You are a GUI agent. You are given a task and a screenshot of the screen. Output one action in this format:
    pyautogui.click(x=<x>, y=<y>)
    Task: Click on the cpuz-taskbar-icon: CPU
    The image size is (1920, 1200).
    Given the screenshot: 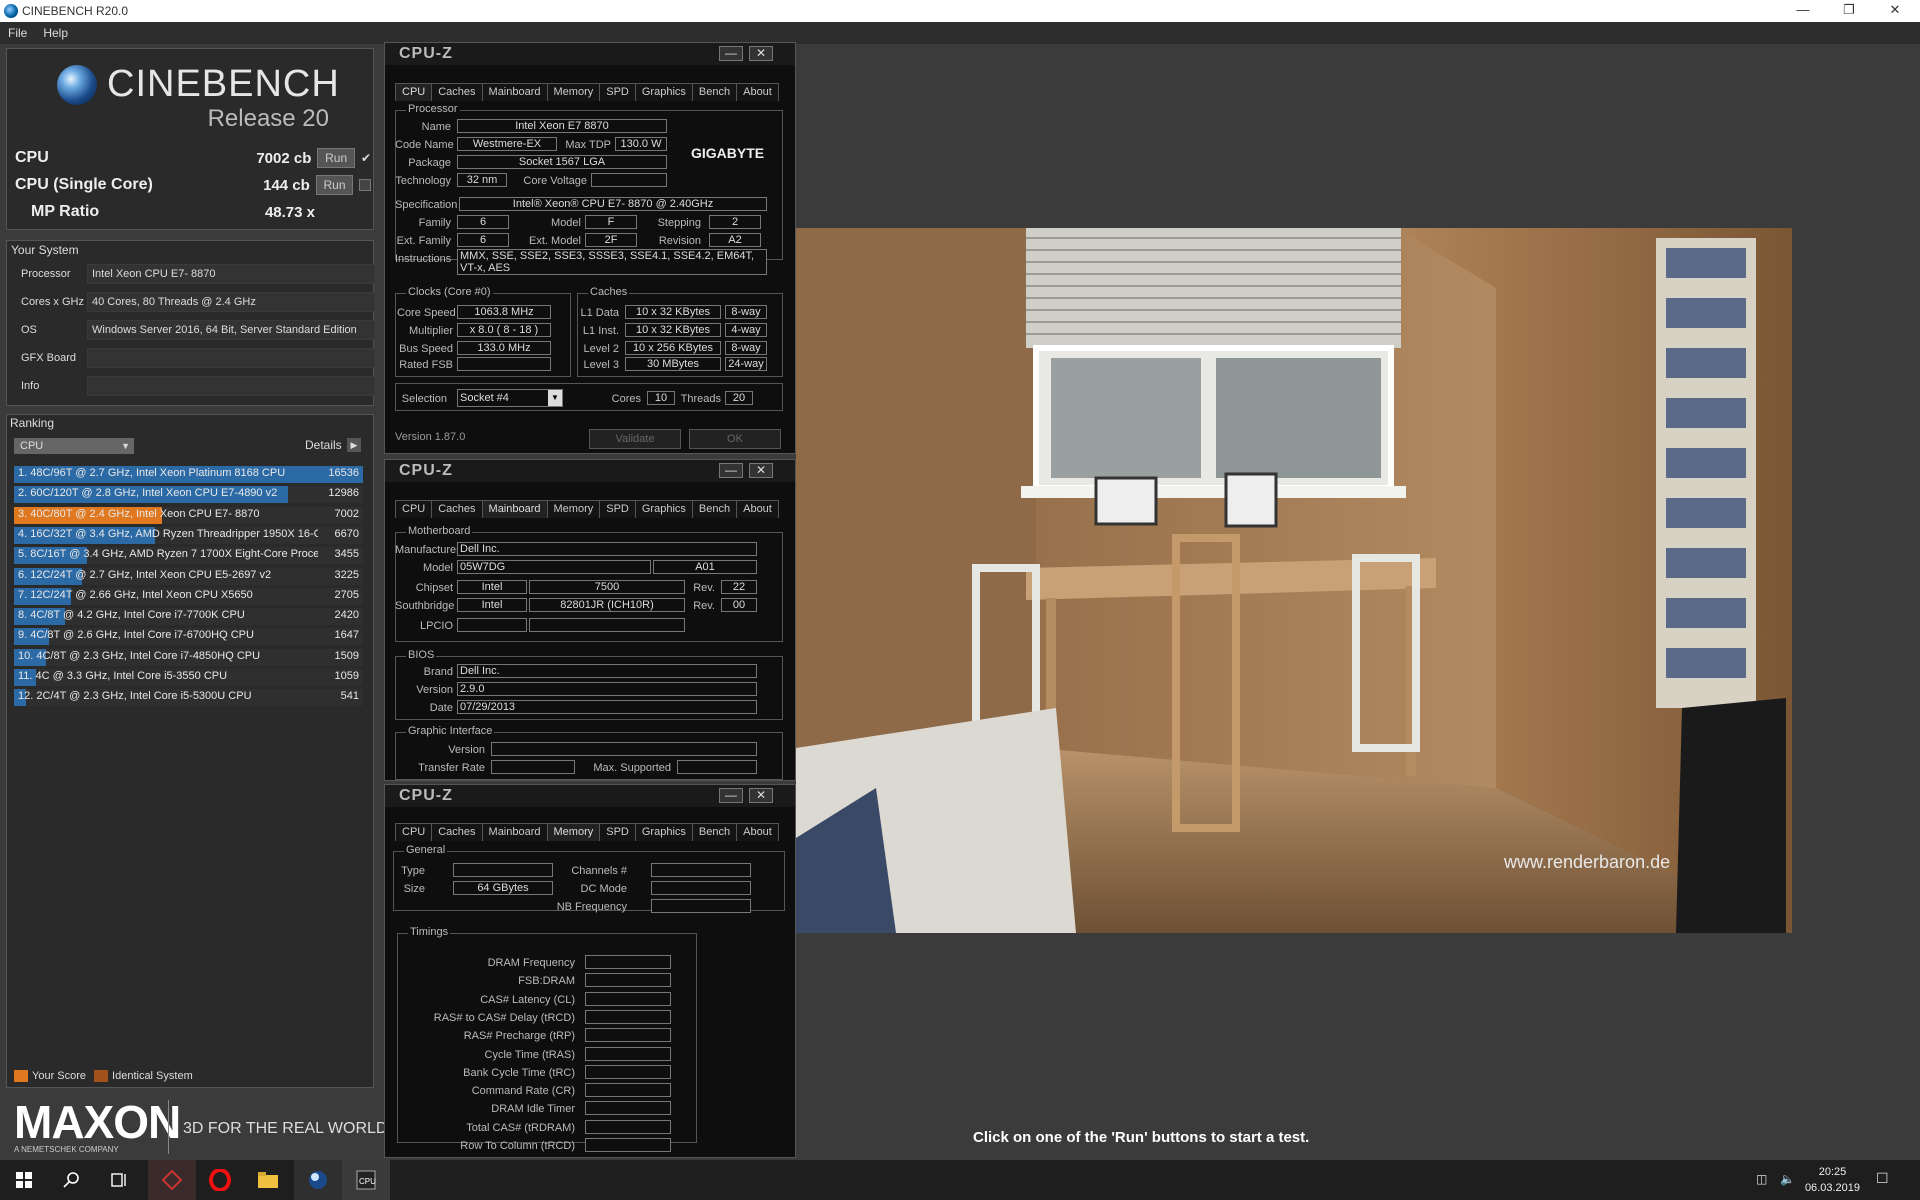 What is the action you would take?
    pyautogui.click(x=366, y=1180)
    